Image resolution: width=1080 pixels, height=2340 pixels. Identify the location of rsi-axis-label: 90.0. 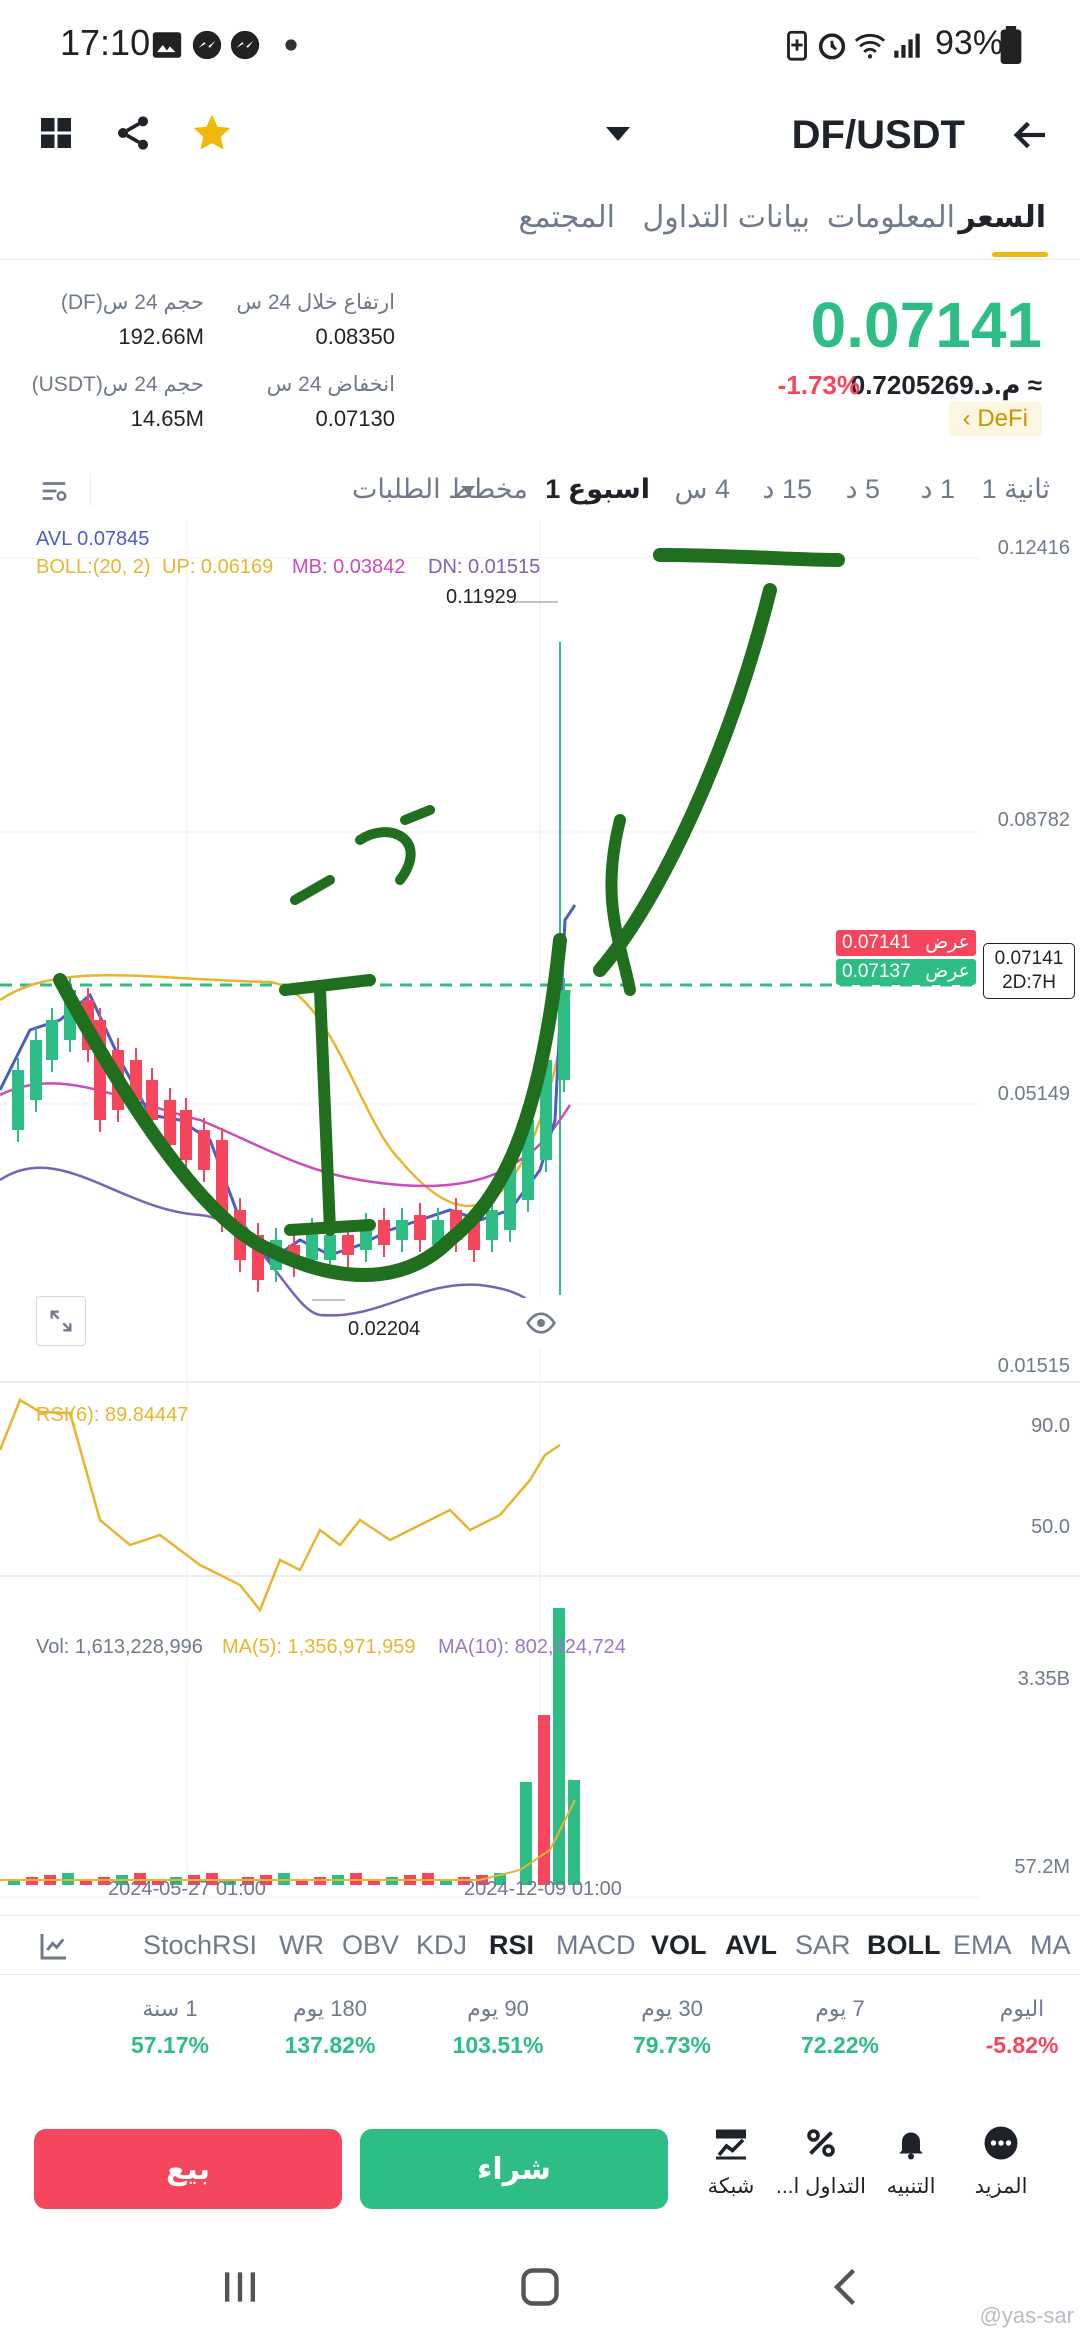
(1050, 1426).